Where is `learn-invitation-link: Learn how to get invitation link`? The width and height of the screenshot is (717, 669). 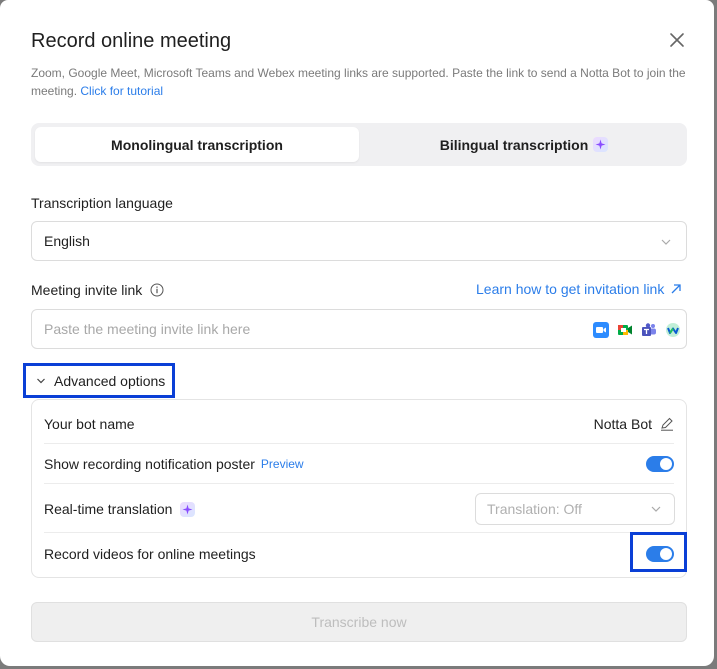
learn-invitation-link: Learn how to get invitation link is located at coordinates (579, 289).